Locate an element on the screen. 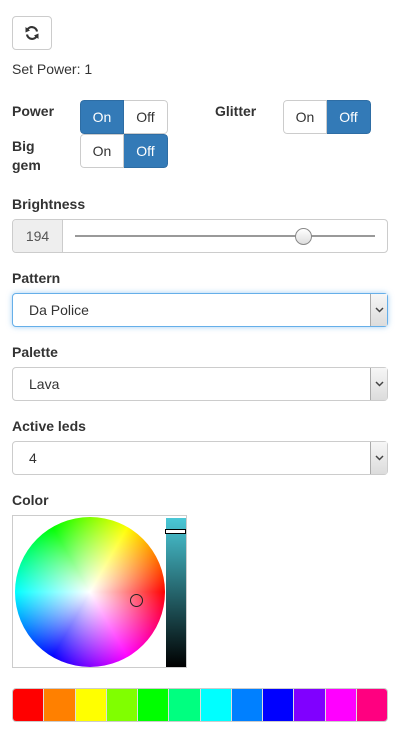 This screenshot has width=400, height=741. color-wheel is located at coordinates (90, 592).